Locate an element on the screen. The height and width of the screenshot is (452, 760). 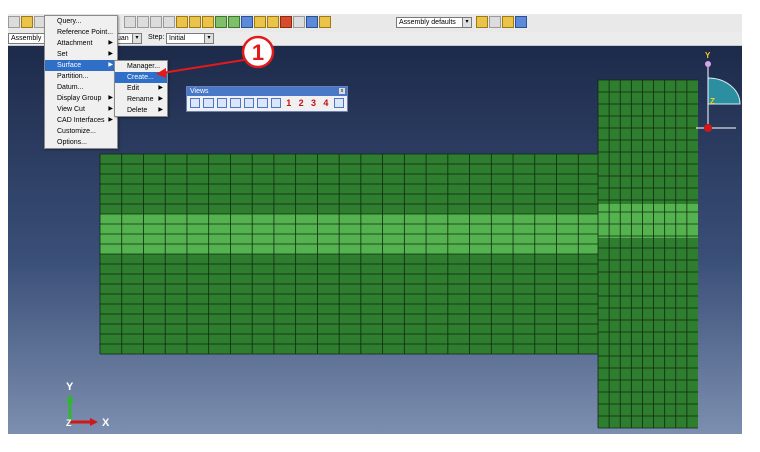
display-icon is located at coordinates (273, 22).